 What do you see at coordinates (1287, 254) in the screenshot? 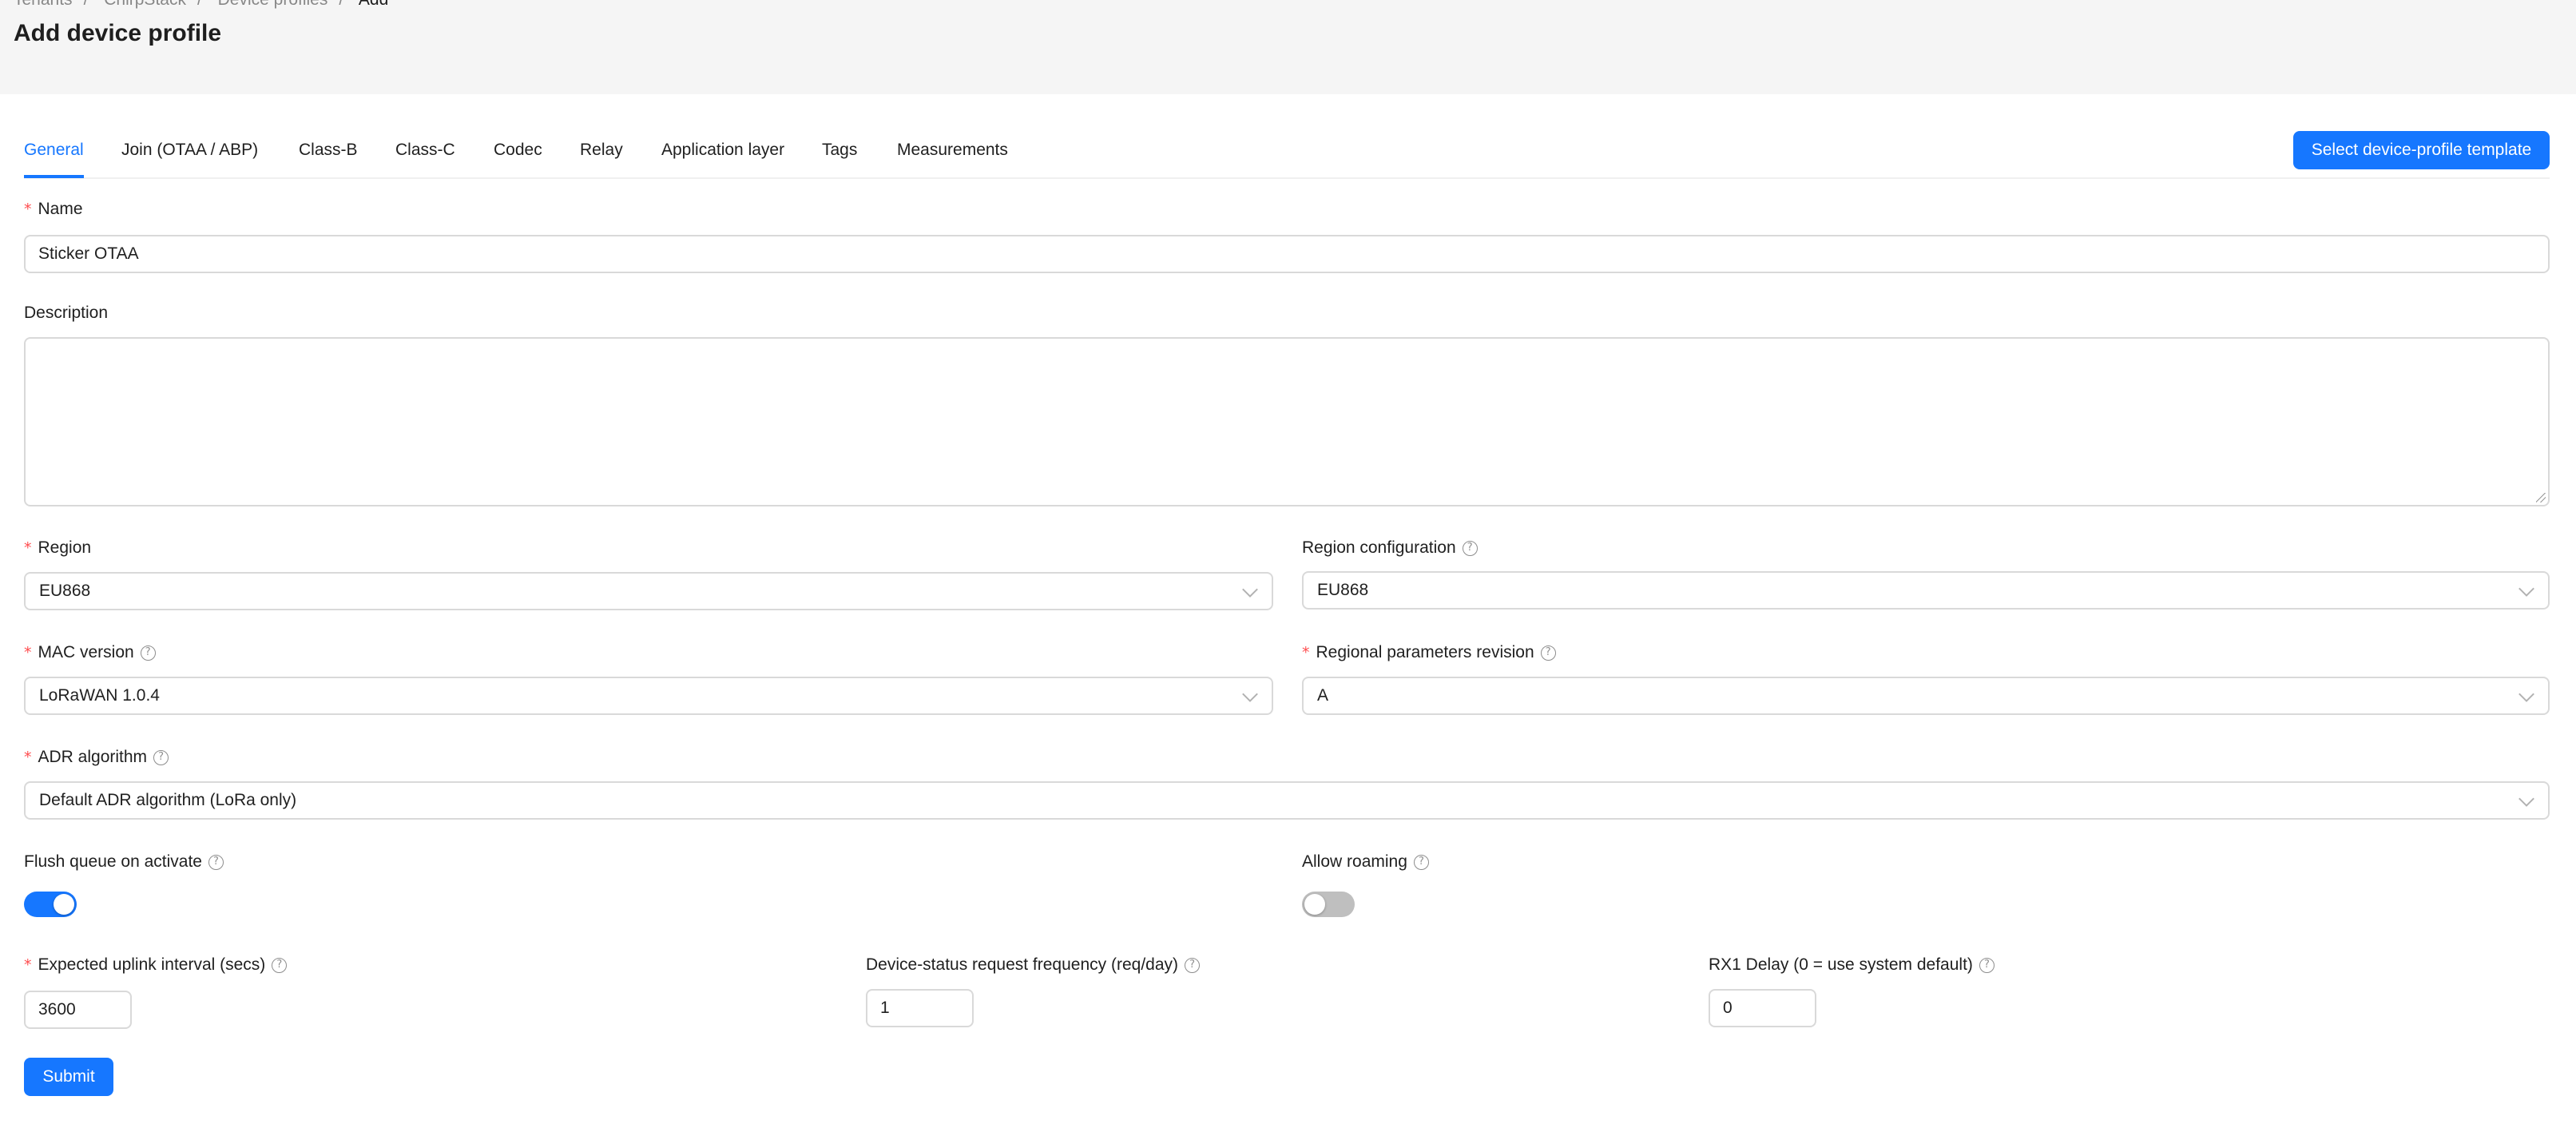
I see `name-input: Sticker OTAA` at bounding box center [1287, 254].